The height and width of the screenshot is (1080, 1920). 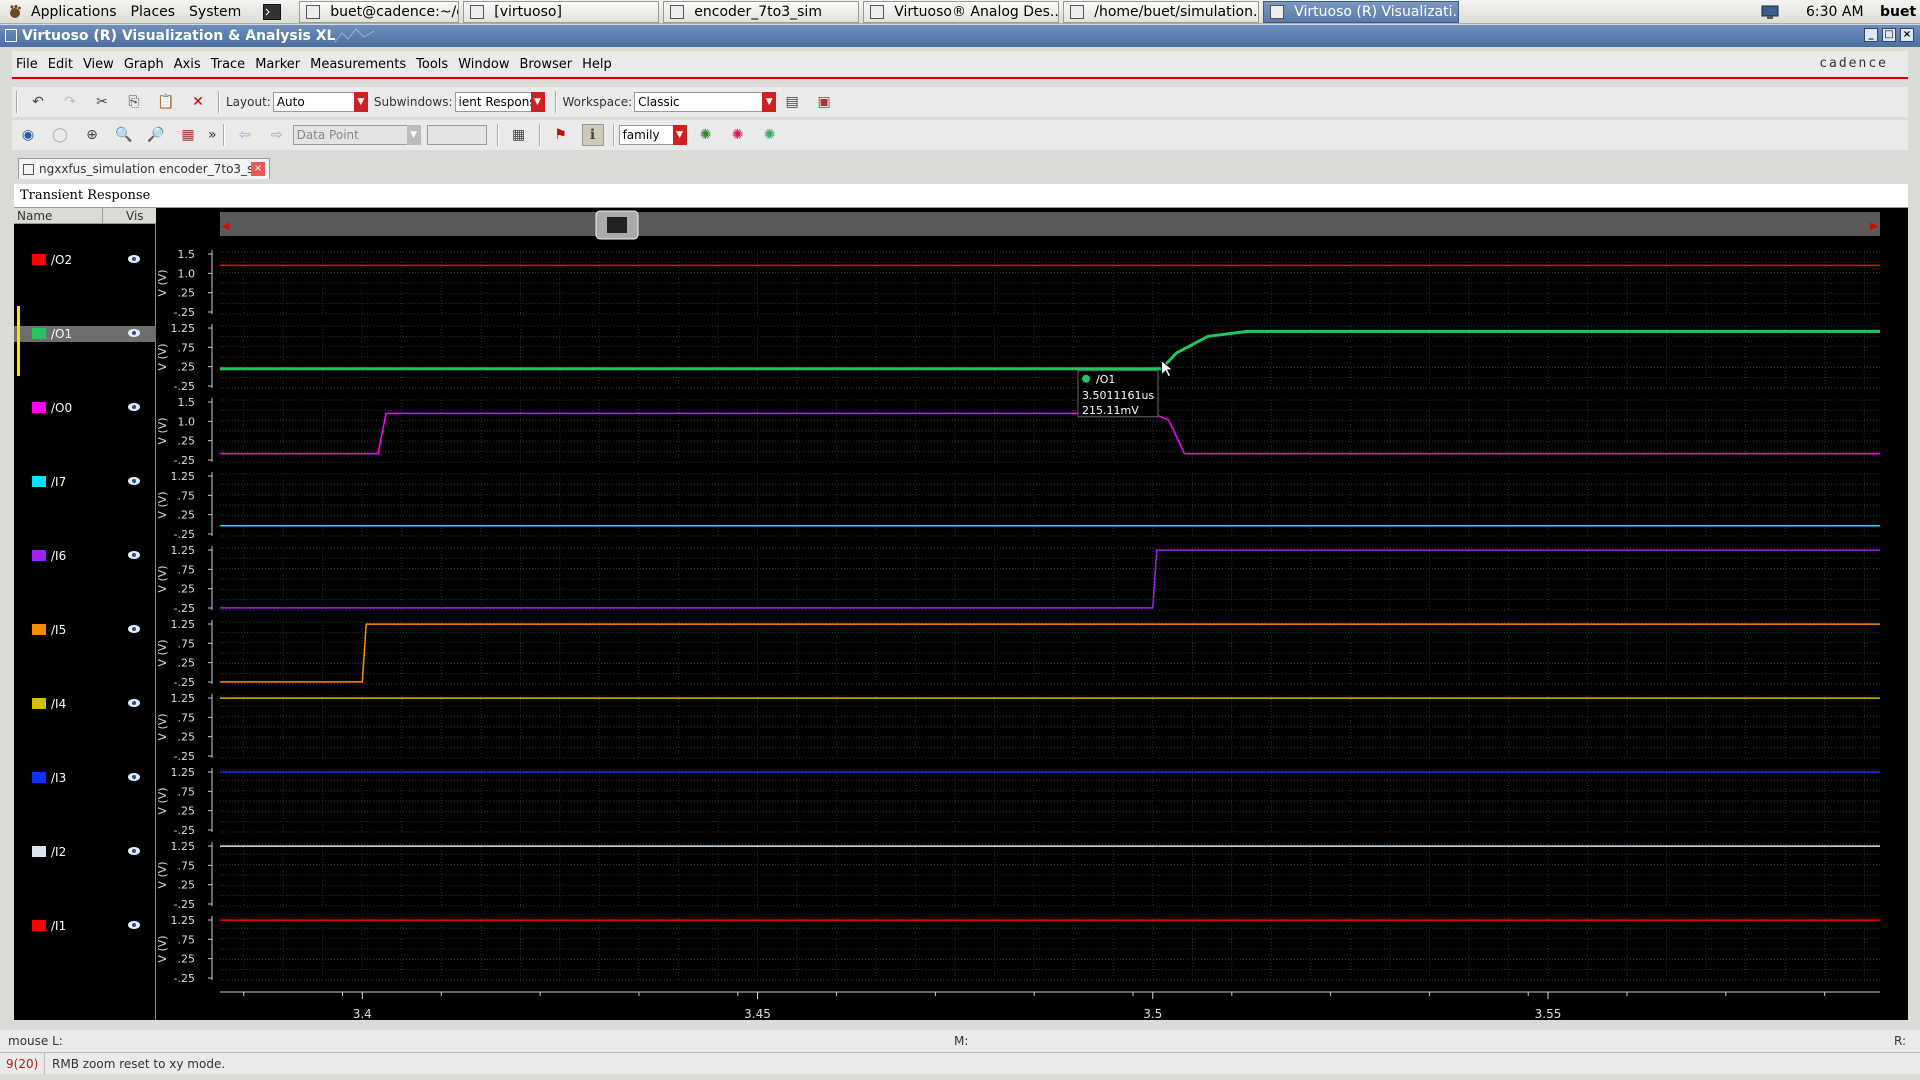 What do you see at coordinates (144, 64) in the screenshot?
I see `menu-graph: Graph` at bounding box center [144, 64].